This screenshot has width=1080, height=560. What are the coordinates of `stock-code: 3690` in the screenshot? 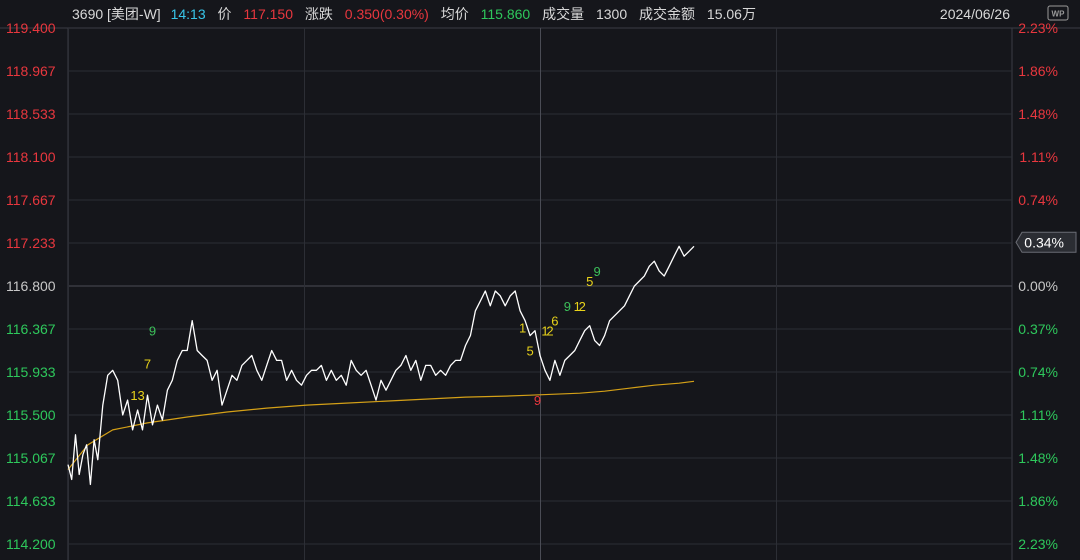 It's located at (87, 14).